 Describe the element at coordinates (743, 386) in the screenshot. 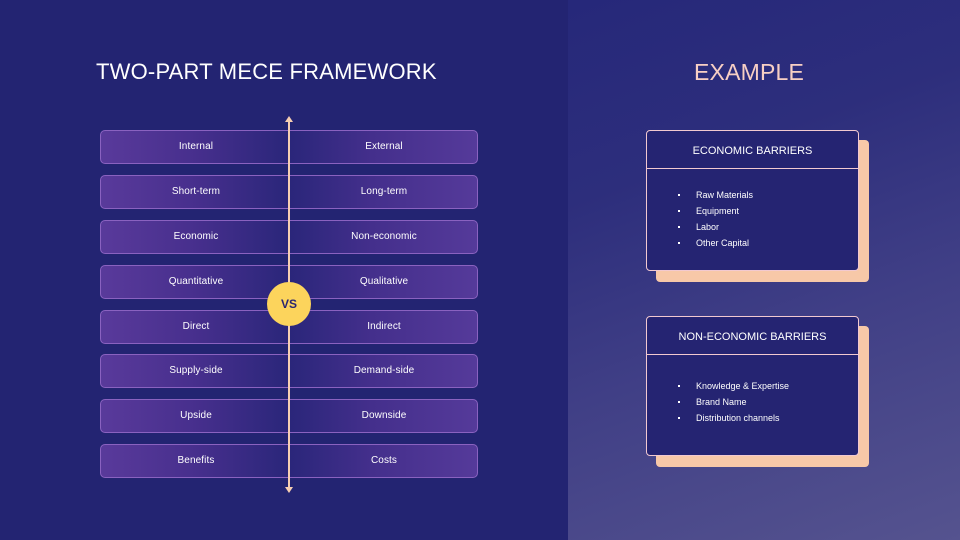

I see `list-item-text: Knowledge & Expertise` at that location.